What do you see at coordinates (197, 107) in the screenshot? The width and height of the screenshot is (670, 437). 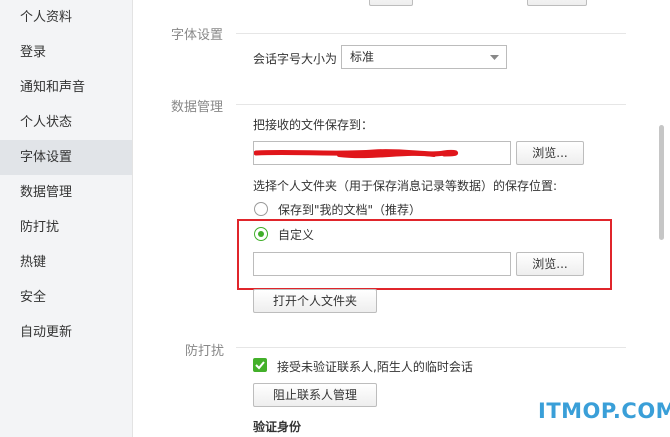 I see `data-section-title: 数据管理` at bounding box center [197, 107].